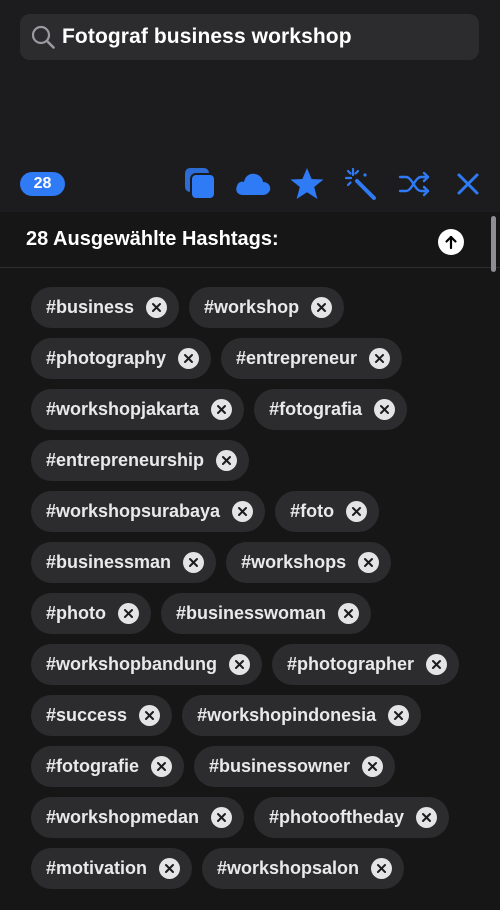  Describe the element at coordinates (327, 511) in the screenshot. I see `hashtag-chip: #foto` at that location.